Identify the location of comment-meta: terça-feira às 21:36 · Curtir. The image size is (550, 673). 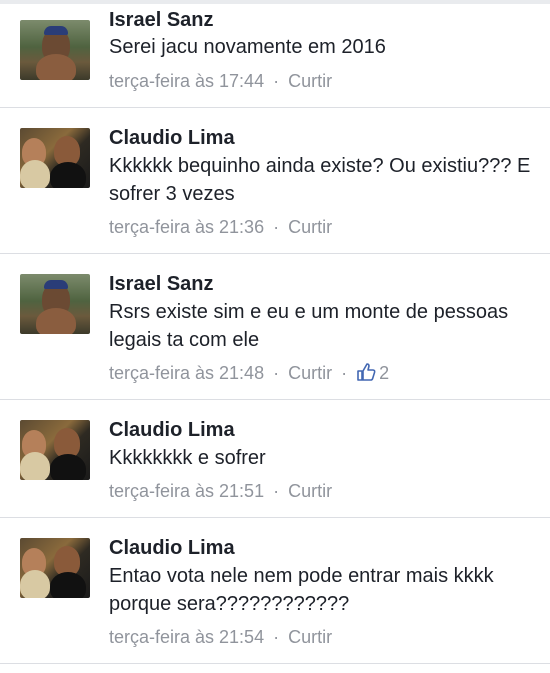
(220, 227).